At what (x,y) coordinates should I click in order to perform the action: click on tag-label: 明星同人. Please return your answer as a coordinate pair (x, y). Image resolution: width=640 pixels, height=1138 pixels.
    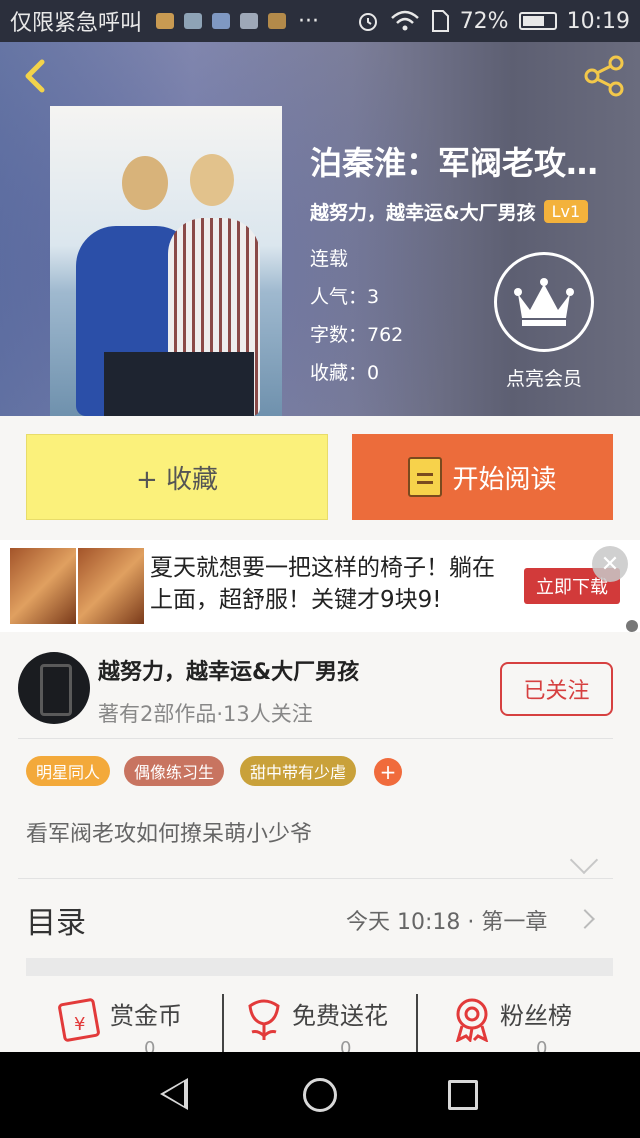
    Looking at the image, I should click on (68, 772).